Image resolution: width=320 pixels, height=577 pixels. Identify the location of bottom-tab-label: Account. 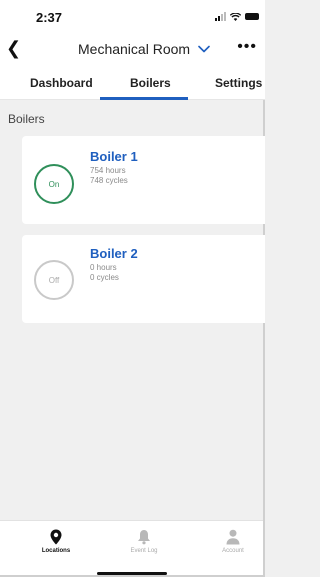
(233, 551).